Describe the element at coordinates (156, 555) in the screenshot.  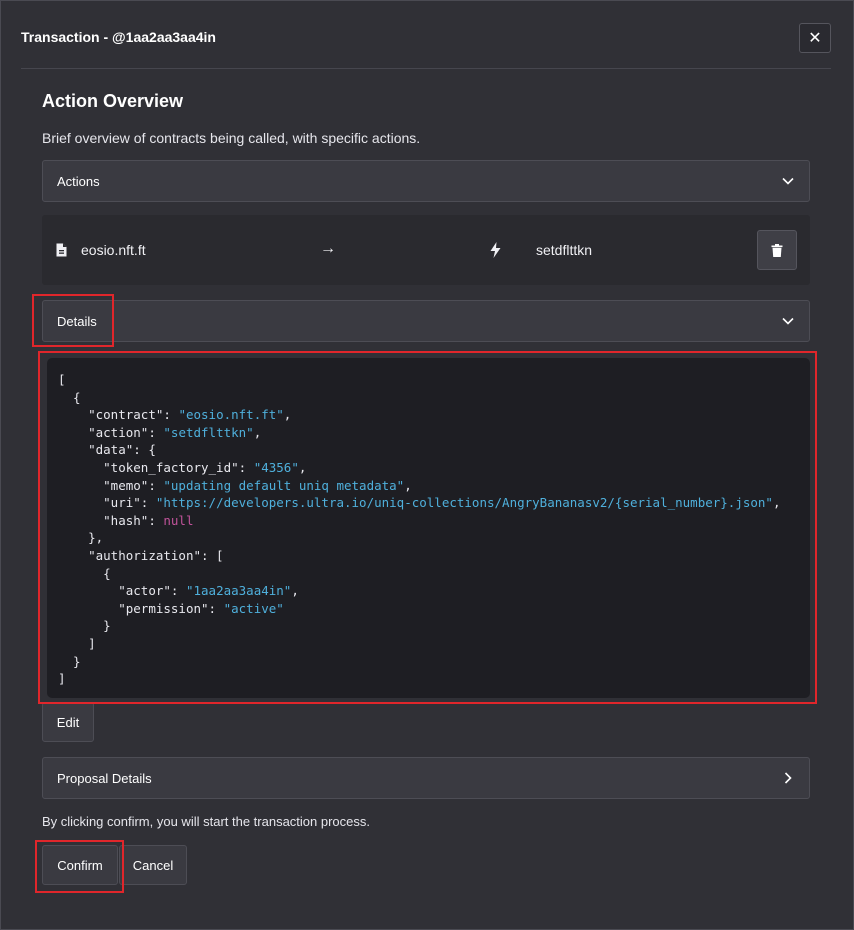
I see `code-line: "authorization": [` at that location.